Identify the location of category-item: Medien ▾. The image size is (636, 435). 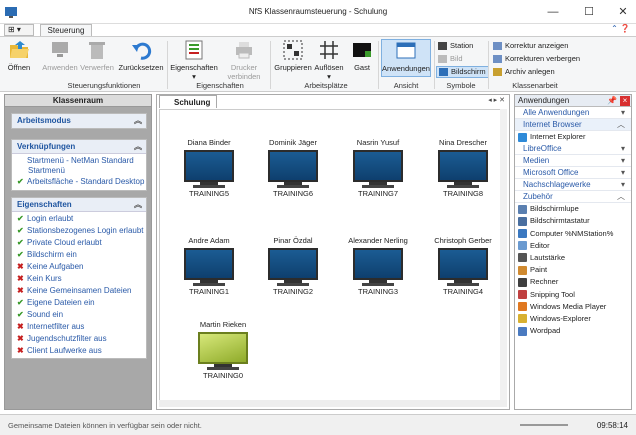
(573, 161).